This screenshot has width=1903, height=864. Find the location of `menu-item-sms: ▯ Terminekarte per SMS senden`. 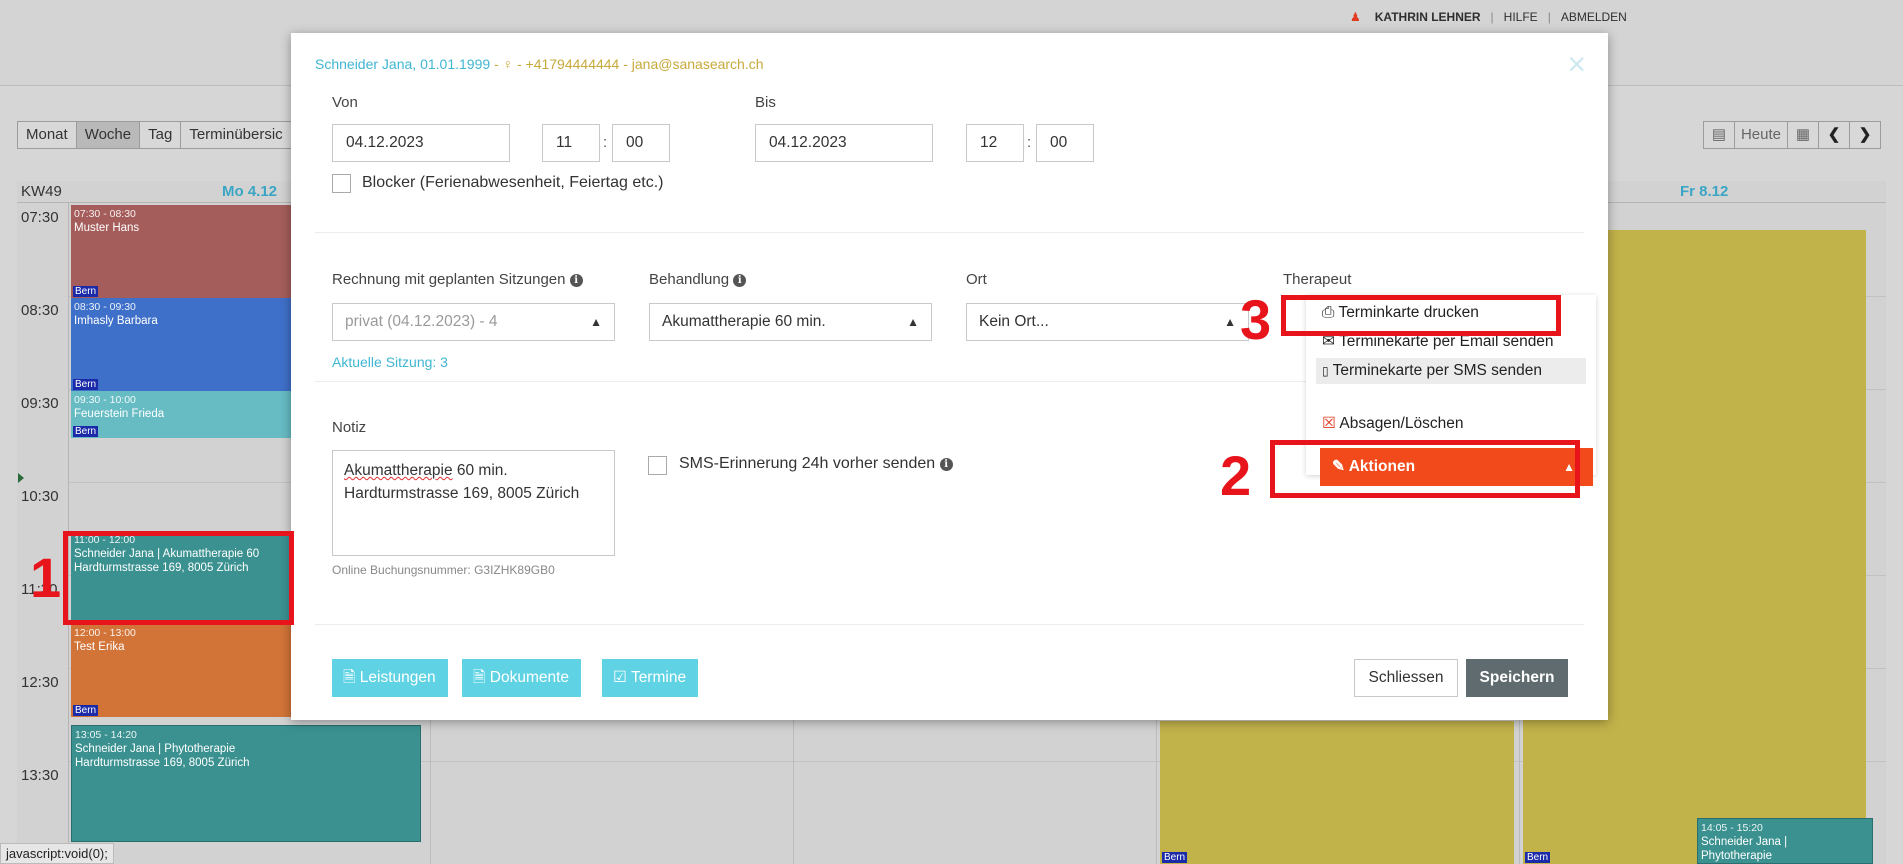

menu-item-sms: ▯ Terminekarte per SMS senden is located at coordinates (1451, 371).